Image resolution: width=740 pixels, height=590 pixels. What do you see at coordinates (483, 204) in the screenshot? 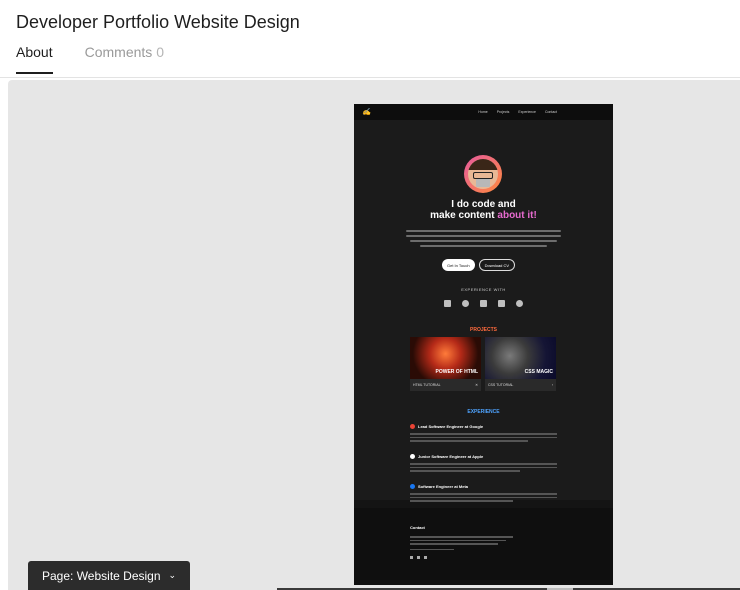
I see `hero-line-1: I do code and` at bounding box center [483, 204].